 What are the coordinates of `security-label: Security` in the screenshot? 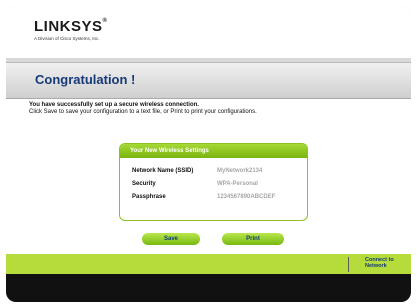 It's located at (144, 184).